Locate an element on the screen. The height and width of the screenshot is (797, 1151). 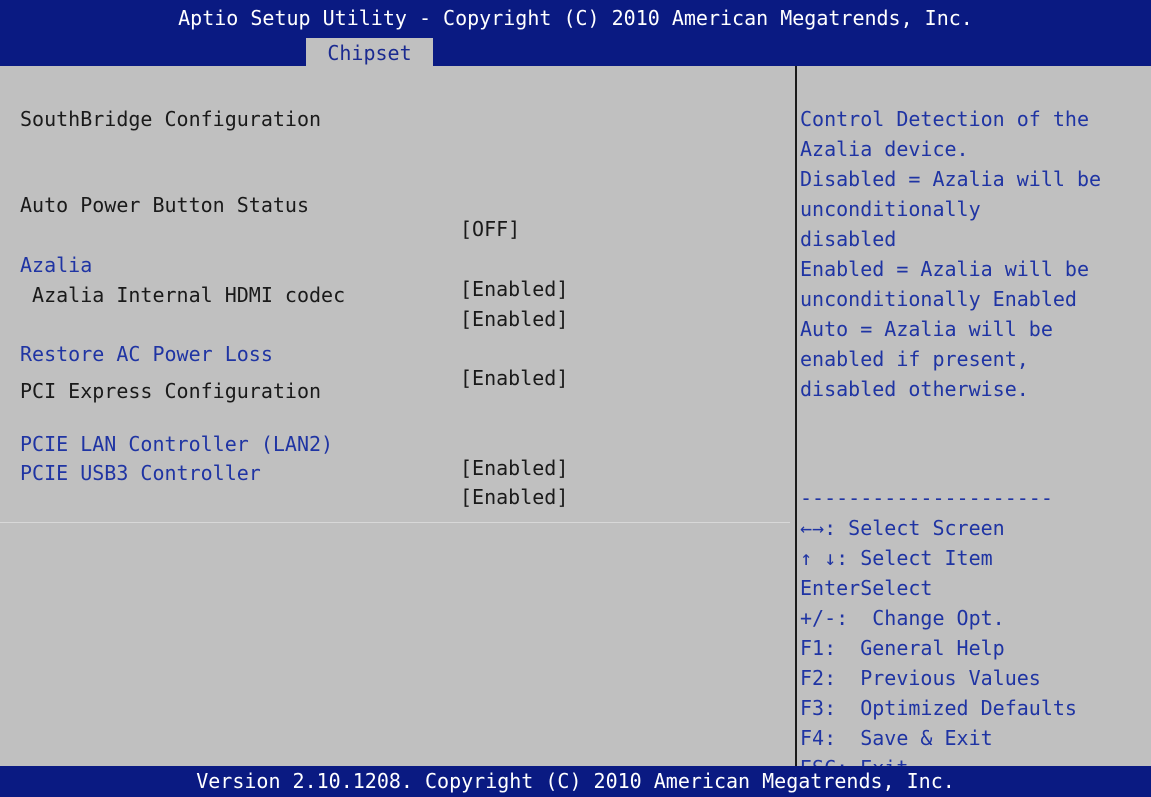
help-line: unconditionally Enabled is located at coordinates (938, 299).